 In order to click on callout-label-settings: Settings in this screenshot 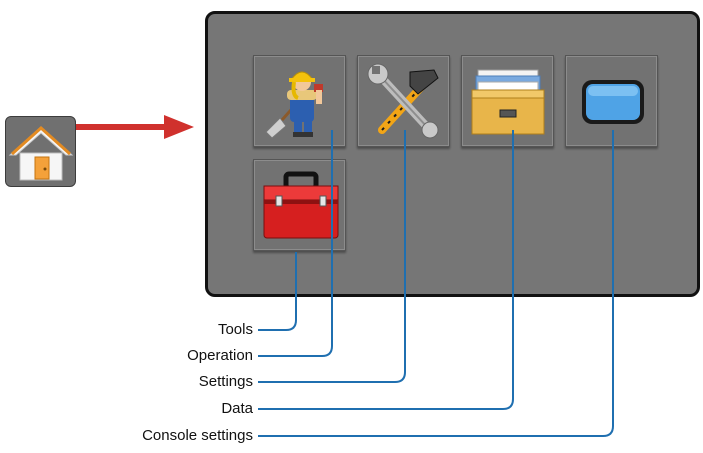, I will do `click(225, 381)`.